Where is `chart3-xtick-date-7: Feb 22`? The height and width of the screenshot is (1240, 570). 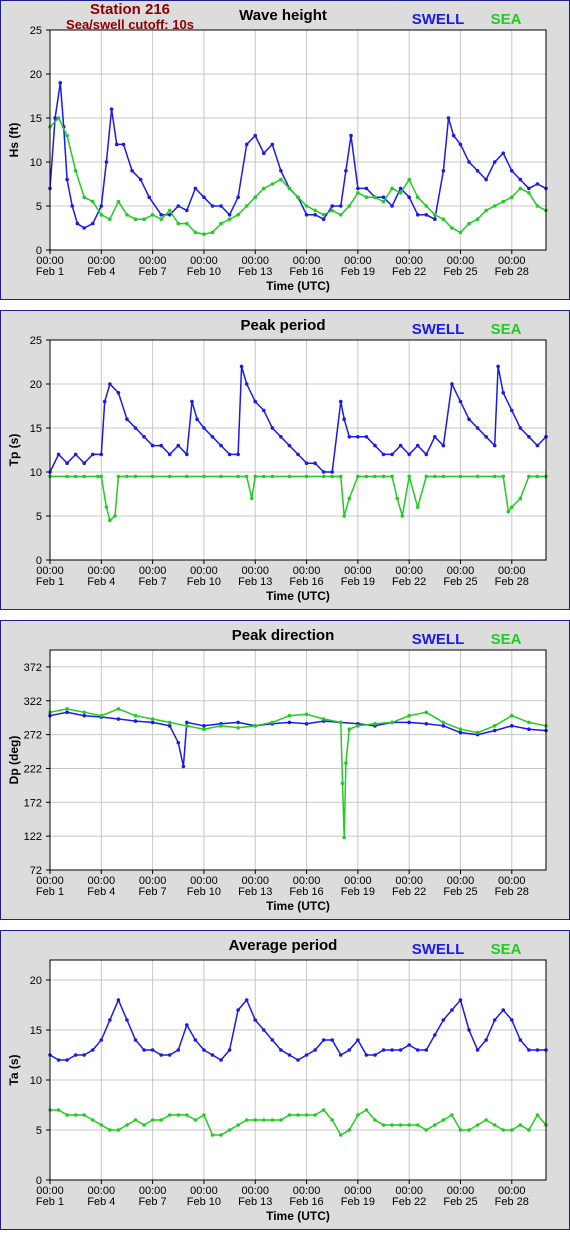
chart3-xtick-date-7: Feb 22 is located at coordinates (409, 1202).